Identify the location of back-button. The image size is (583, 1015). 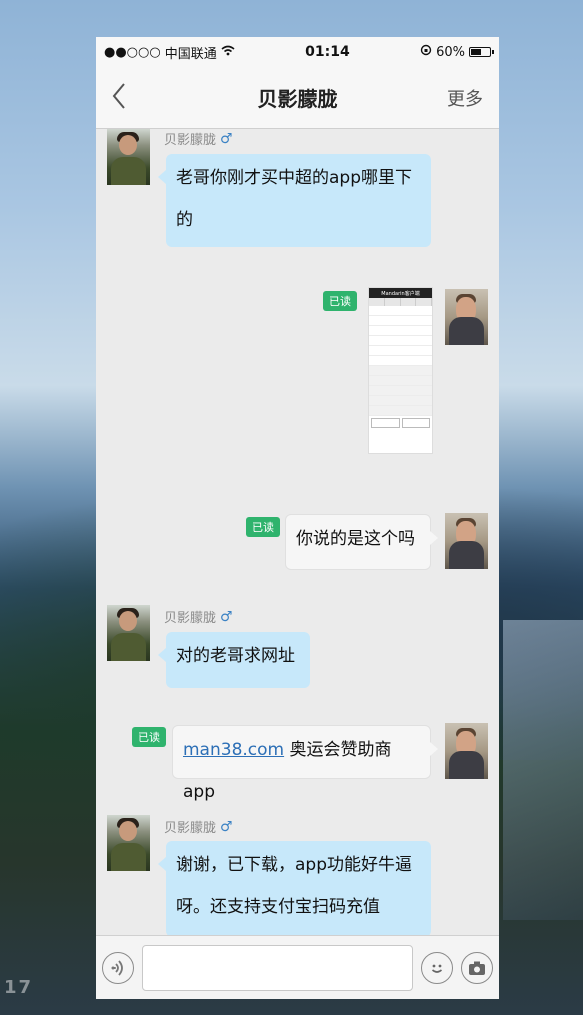
(132, 98).